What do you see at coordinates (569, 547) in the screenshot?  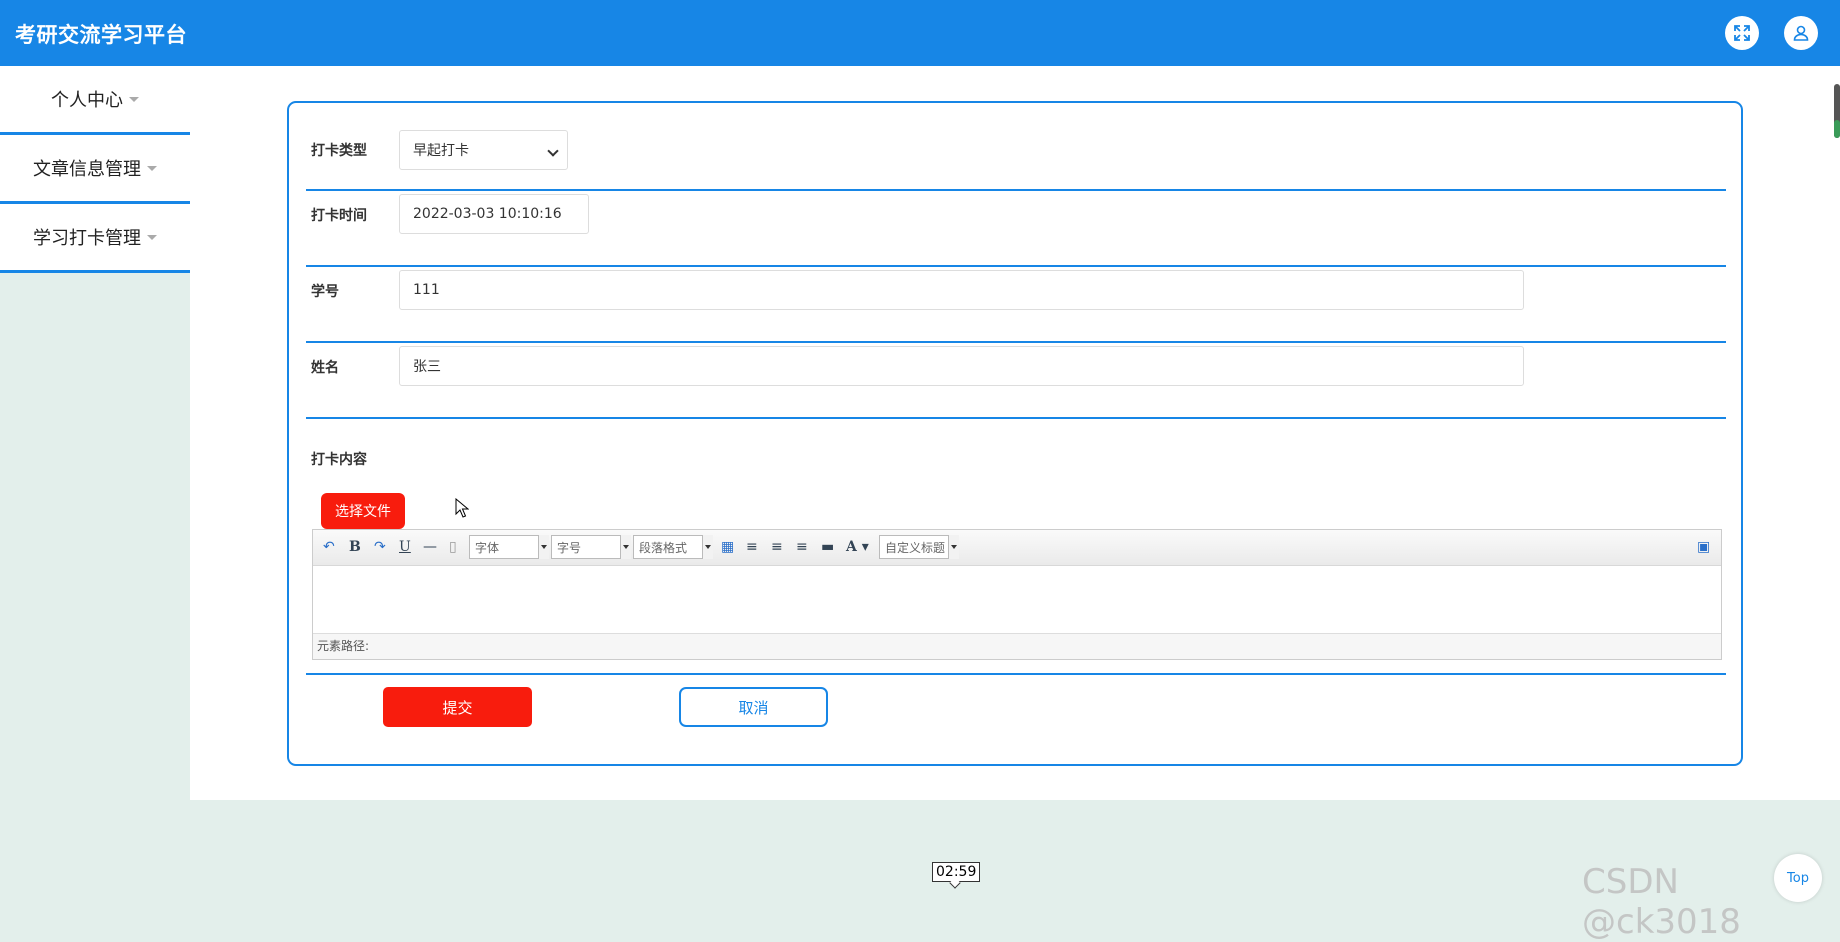 I see `font-size-label: 字号` at bounding box center [569, 547].